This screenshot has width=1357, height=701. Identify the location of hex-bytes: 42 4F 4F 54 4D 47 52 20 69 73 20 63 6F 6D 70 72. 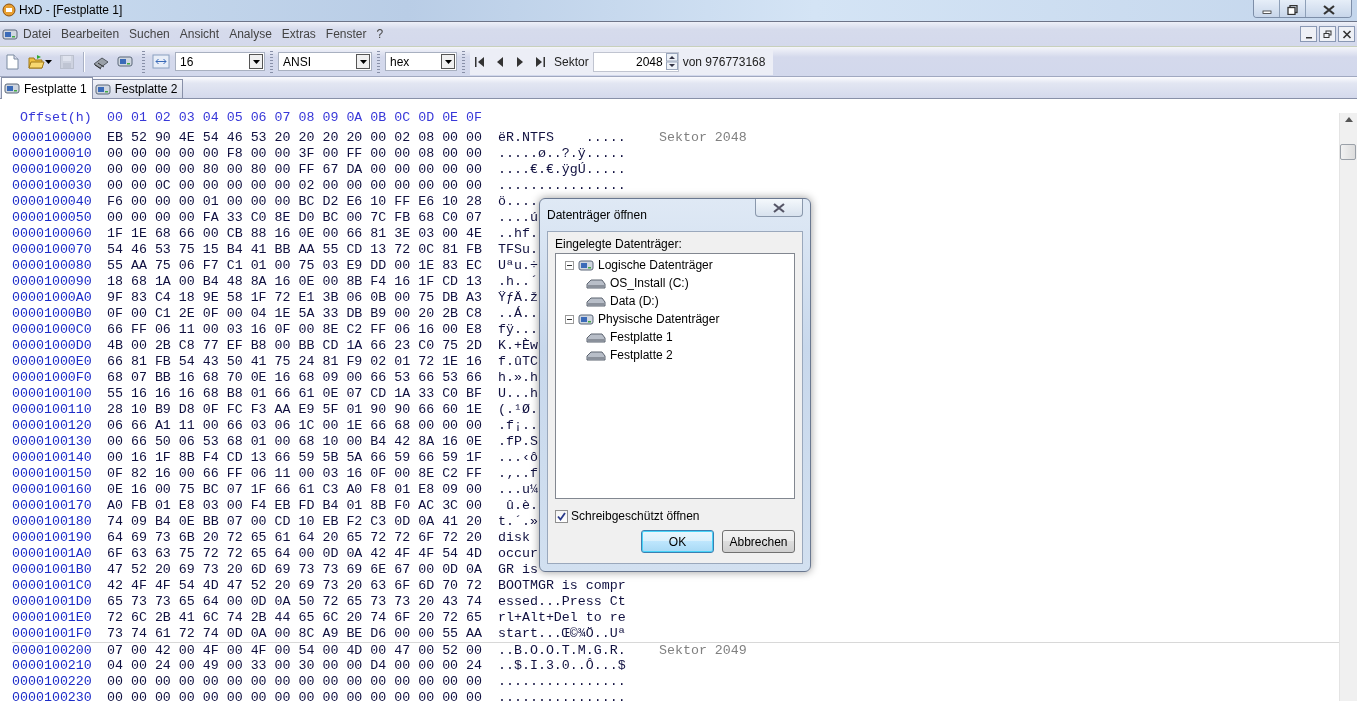
(295, 586).